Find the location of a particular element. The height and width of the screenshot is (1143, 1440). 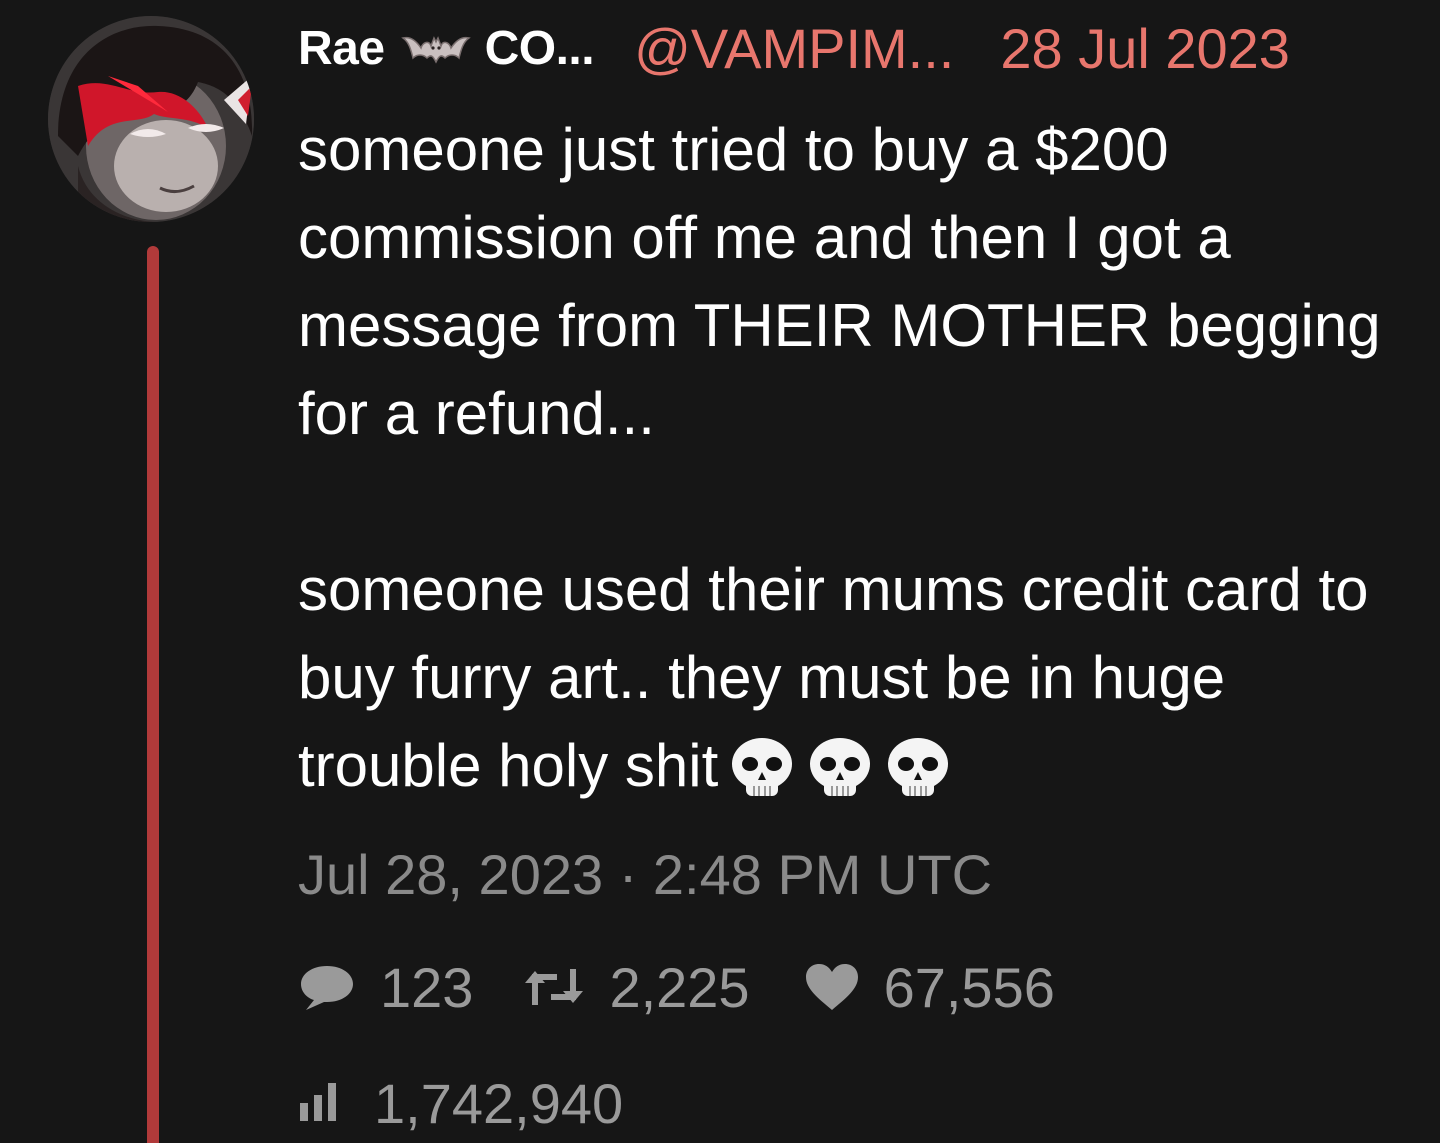

tweet-header: Rae CO... @VAMPIM... 28 Jul 2023 is located at coordinates (794, 48).